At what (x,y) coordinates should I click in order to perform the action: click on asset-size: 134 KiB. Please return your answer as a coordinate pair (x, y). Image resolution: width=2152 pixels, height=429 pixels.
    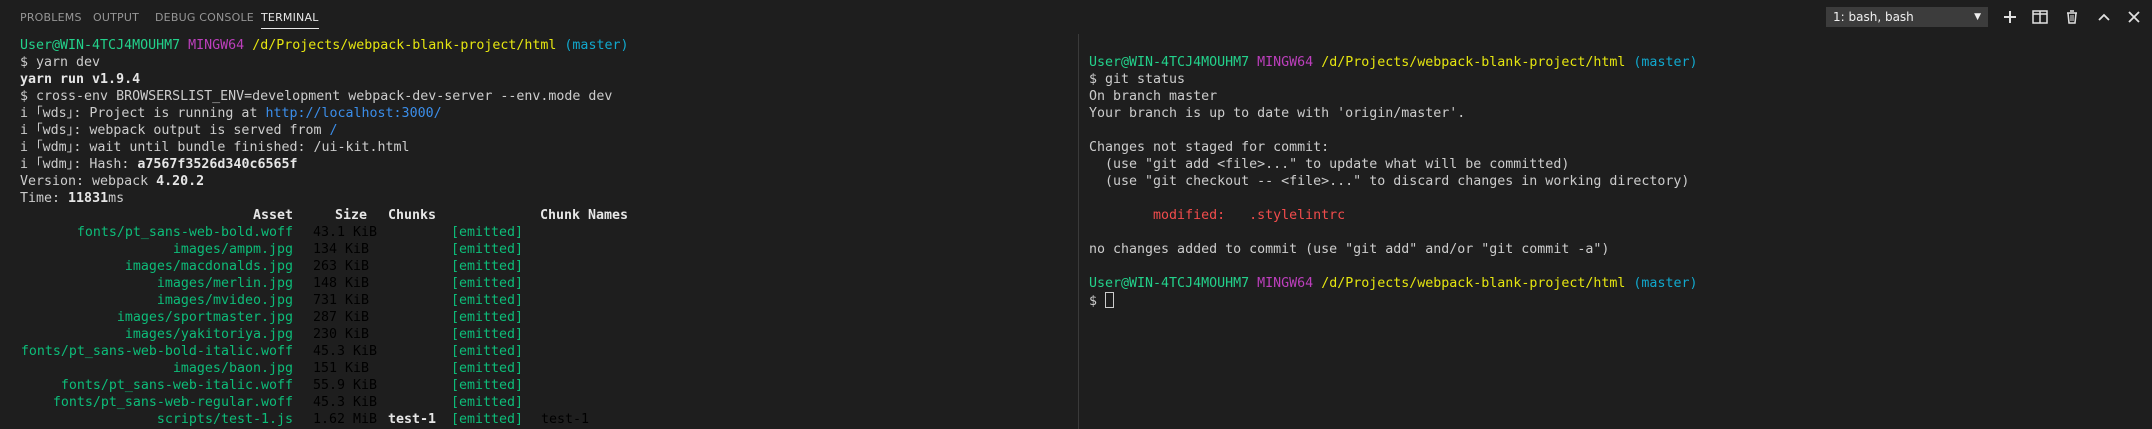
    Looking at the image, I should click on (341, 249).